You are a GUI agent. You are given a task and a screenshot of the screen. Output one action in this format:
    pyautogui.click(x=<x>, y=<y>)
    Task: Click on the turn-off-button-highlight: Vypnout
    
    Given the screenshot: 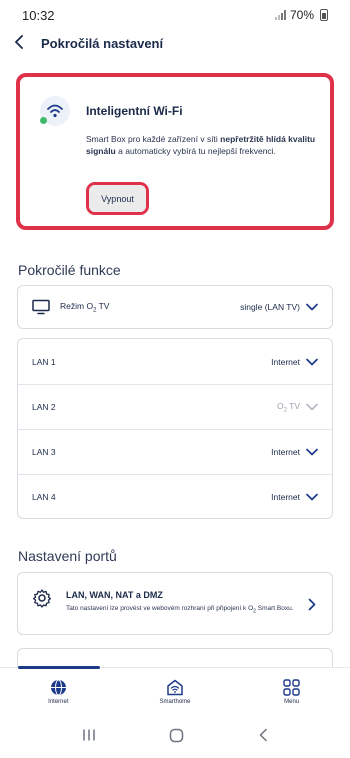 What is the action you would take?
    pyautogui.click(x=117, y=198)
    